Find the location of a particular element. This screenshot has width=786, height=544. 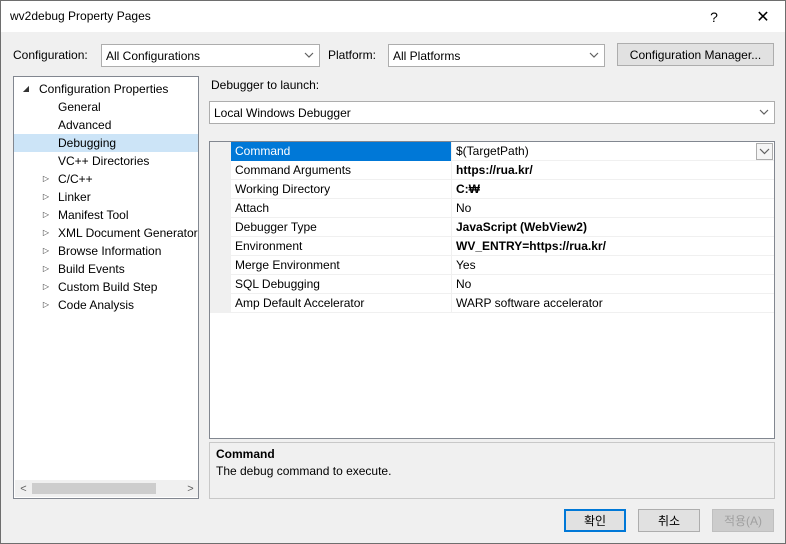

tree-item-label: General is located at coordinates (79, 107).